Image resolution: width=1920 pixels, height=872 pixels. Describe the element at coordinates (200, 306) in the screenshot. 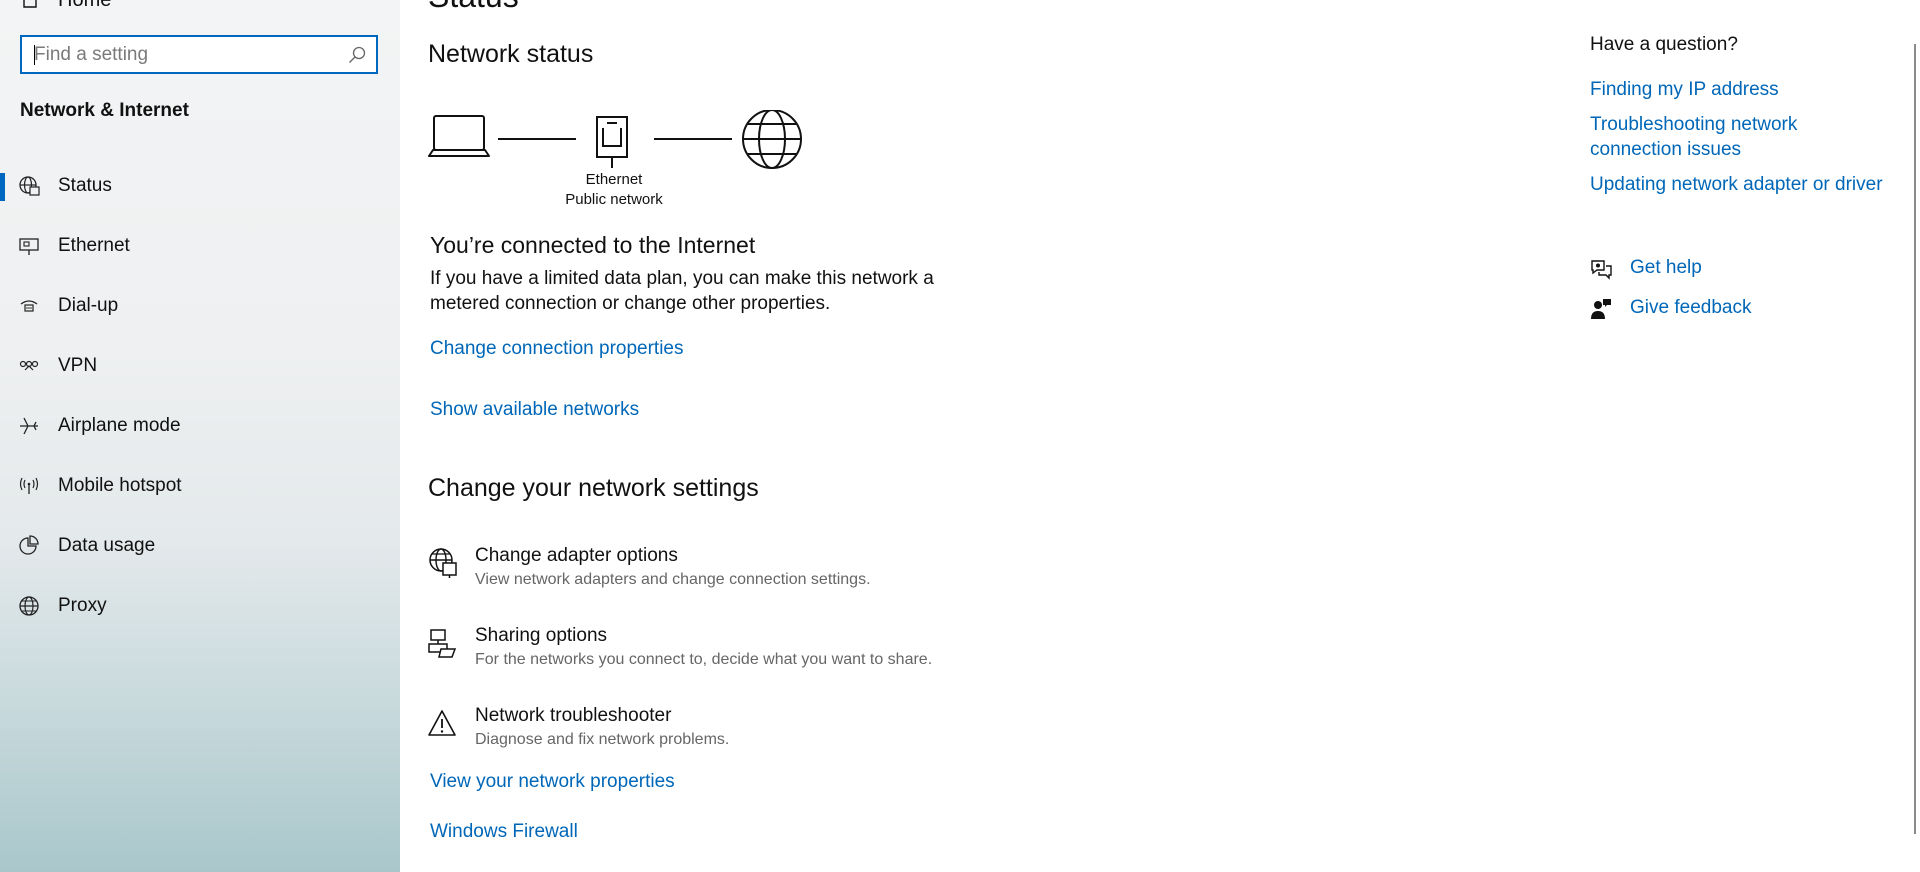

I see `sidebar-item-dialup: Dial-up` at that location.